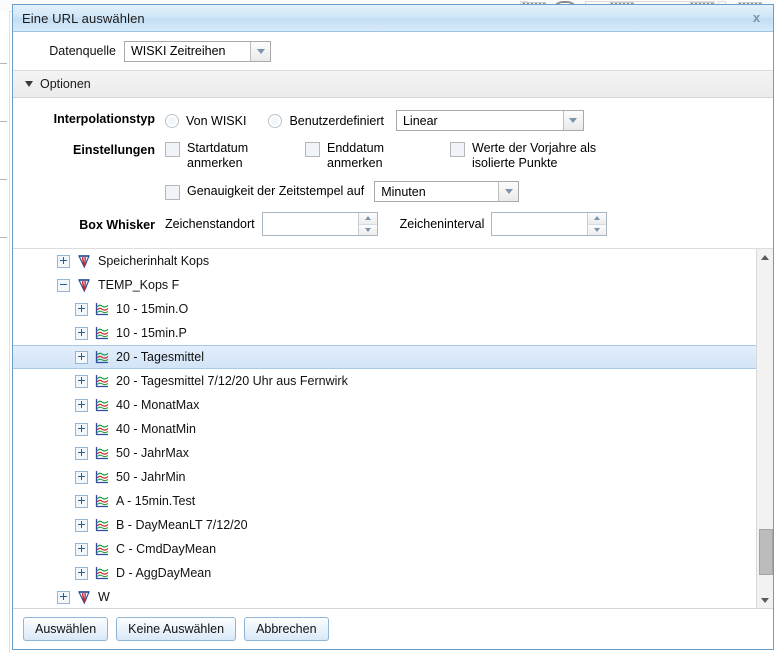 Image resolution: width=776 pixels, height=653 pixels. I want to click on boxwhisker-label: Box Whisker, so click(117, 225).